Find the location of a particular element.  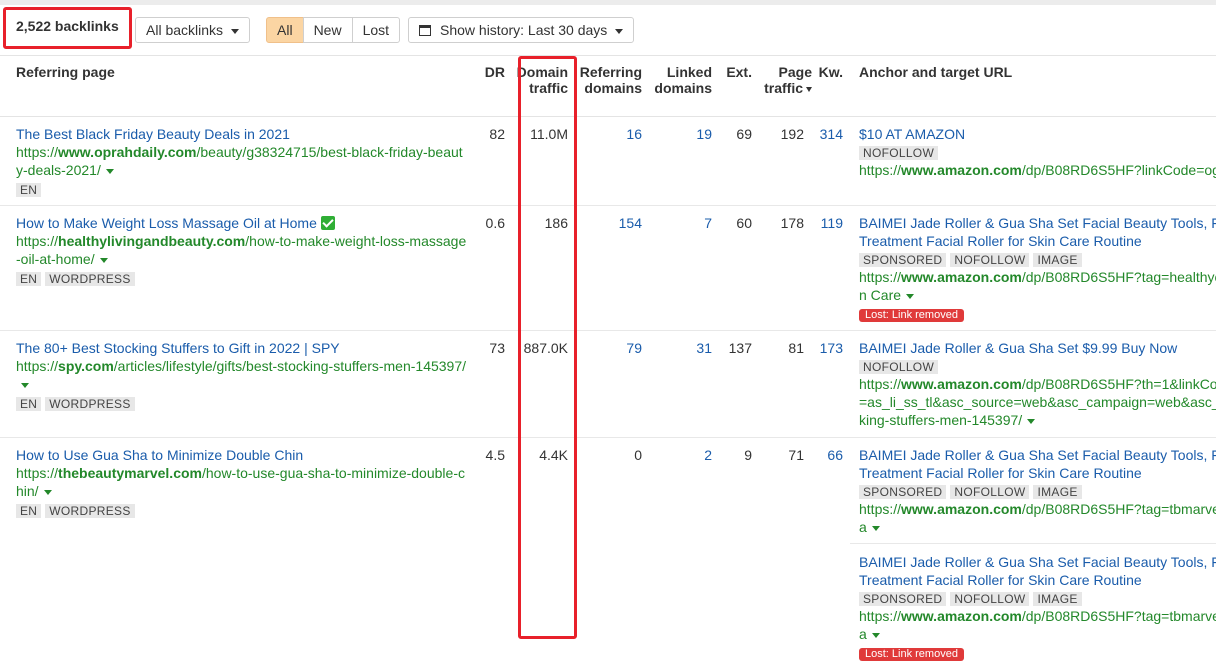

status-segmented-control: All New Lost is located at coordinates (333, 30).